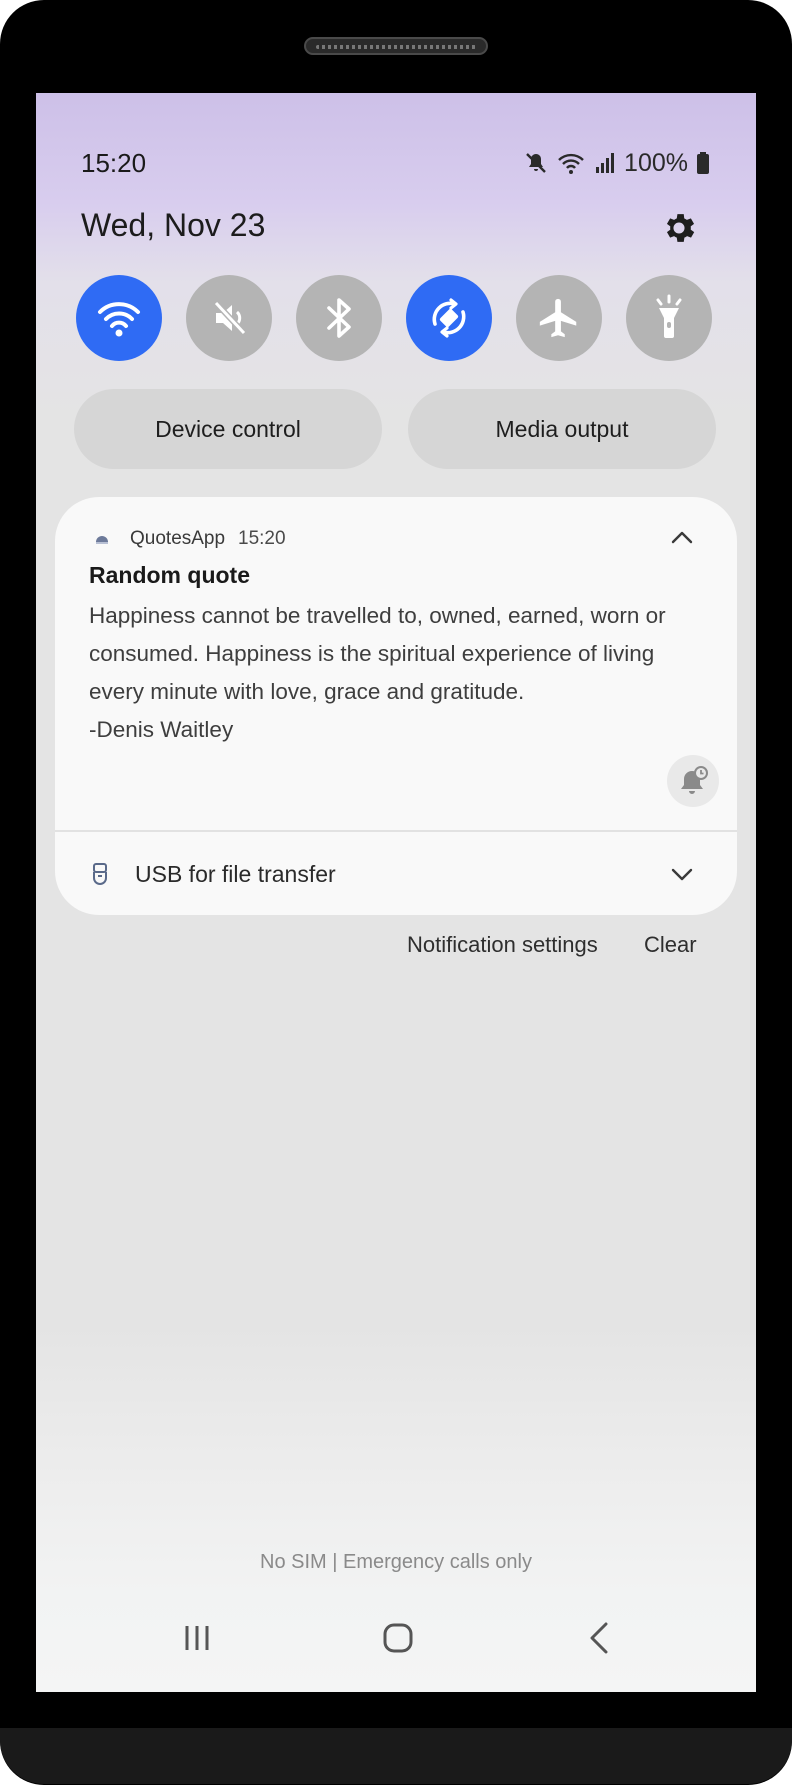 The height and width of the screenshot is (1785, 792). I want to click on signal-icon, so click(605, 163).